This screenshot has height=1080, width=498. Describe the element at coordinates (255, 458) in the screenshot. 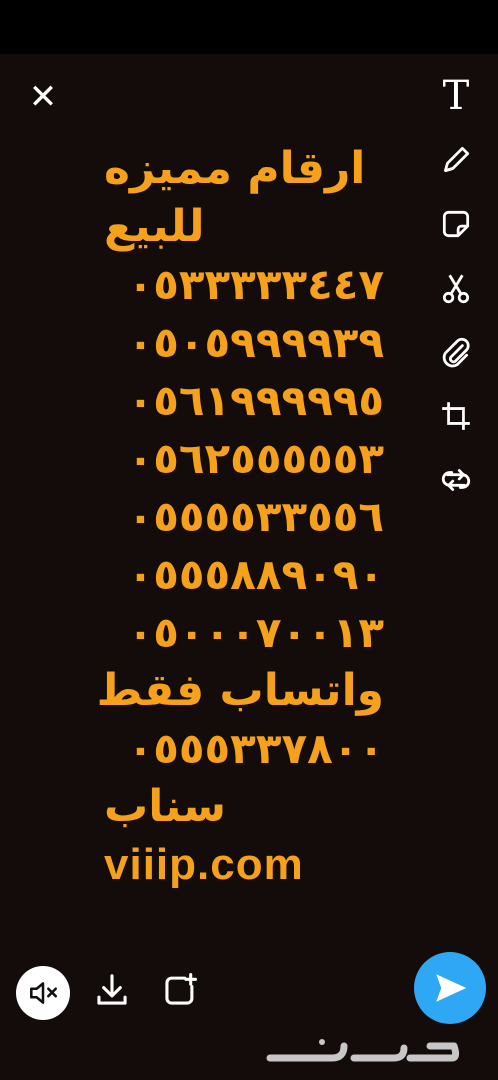

I see `phone-number: ٠٥٦٢٥٥٥٥٥٣` at that location.